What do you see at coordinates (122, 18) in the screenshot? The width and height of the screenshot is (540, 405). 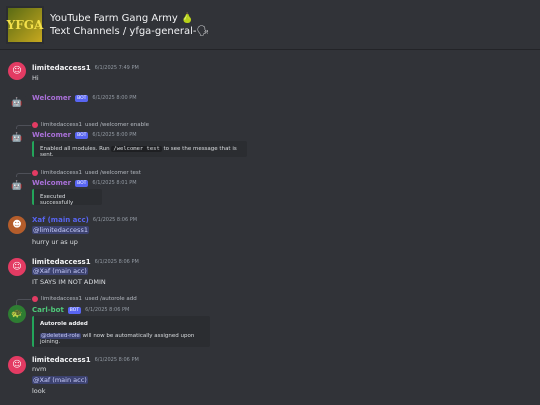 I see `server-name: YouTube Farm Gang Army 🍐` at bounding box center [122, 18].